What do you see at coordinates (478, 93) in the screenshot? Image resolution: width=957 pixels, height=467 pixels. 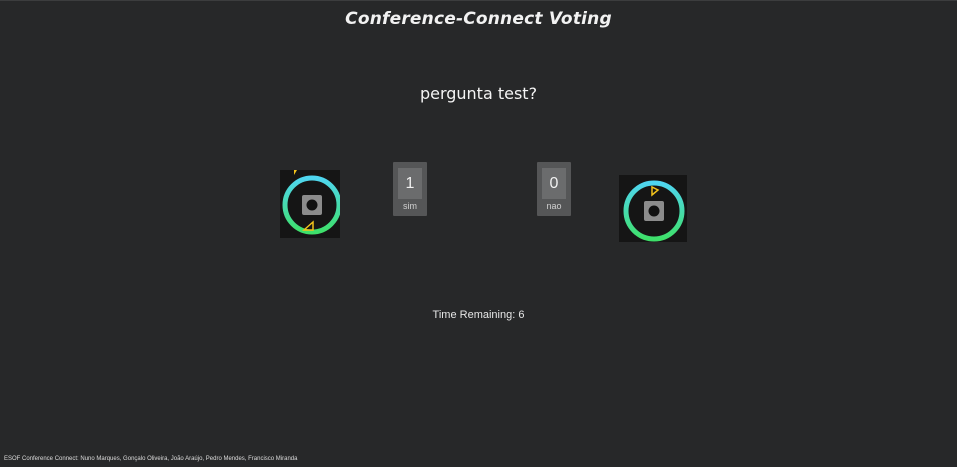 I see `question-text: pergunta test?` at bounding box center [478, 93].